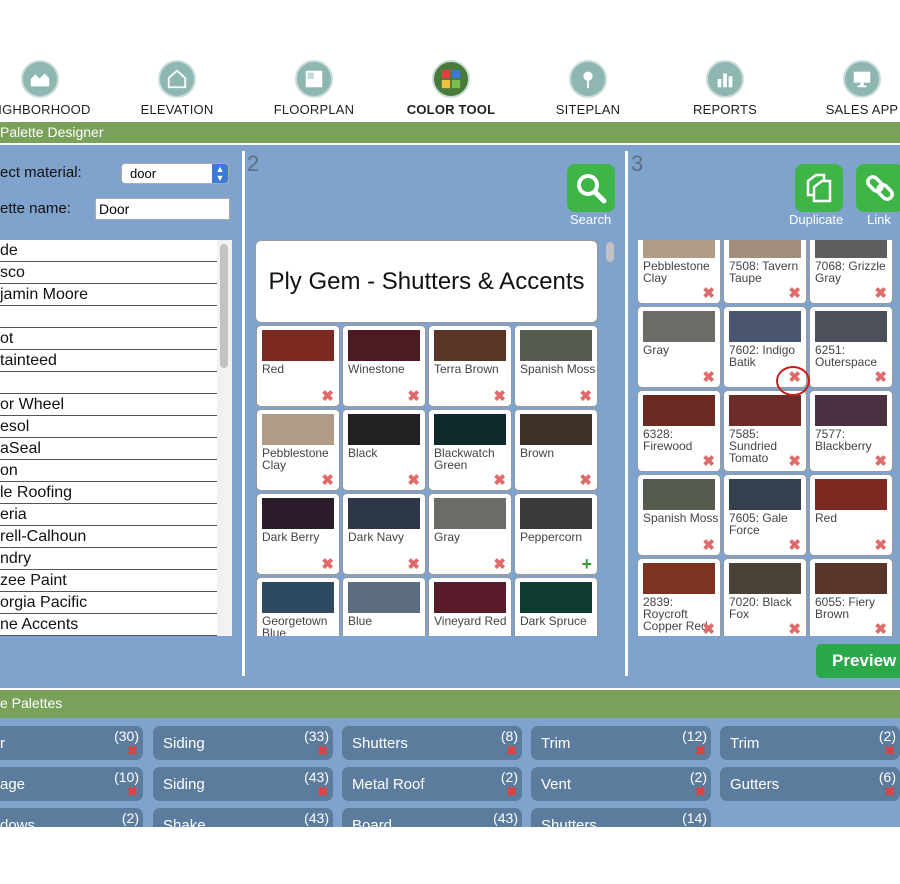  What do you see at coordinates (621, 743) in the screenshot?
I see `saved-palette-pill: Trim (12) ✖` at bounding box center [621, 743].